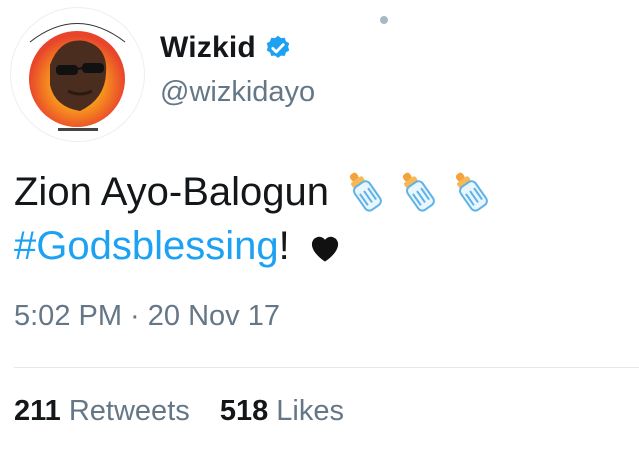  What do you see at coordinates (278, 46) in the screenshot?
I see `verified-badge-icon` at bounding box center [278, 46].